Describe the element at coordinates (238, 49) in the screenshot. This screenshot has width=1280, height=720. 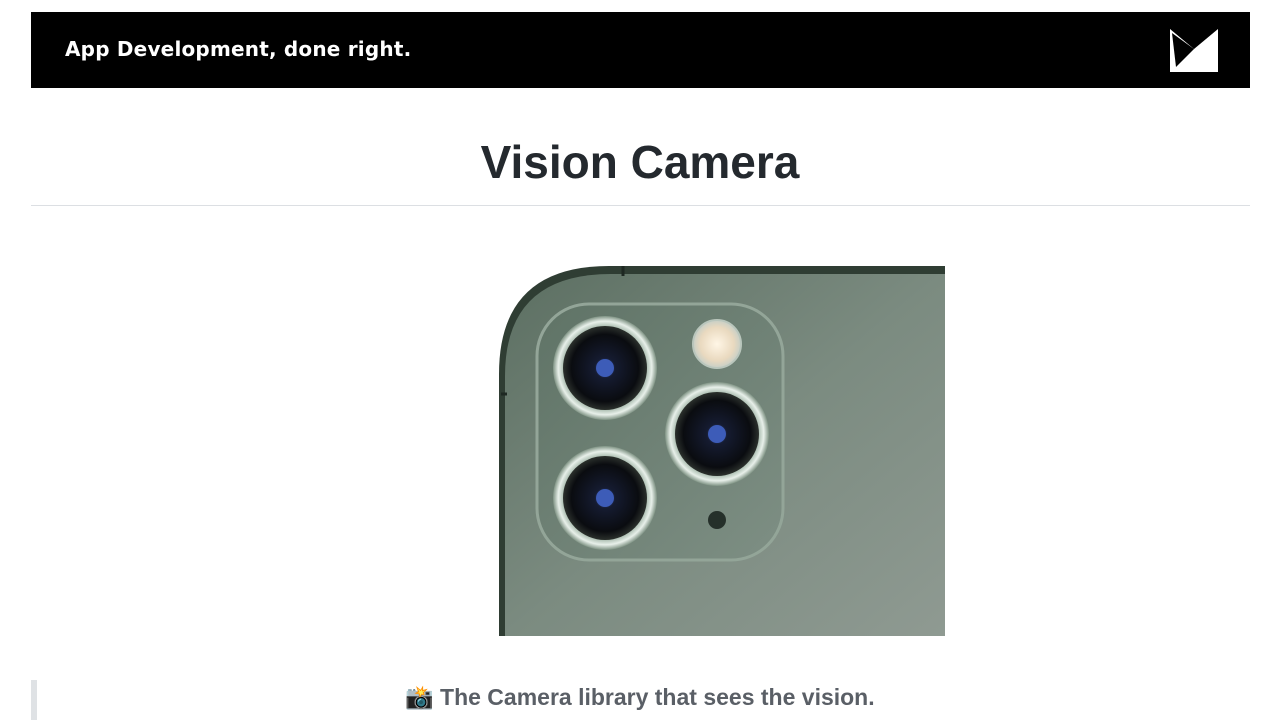
I see `banner-text: App Development, done right.` at that location.